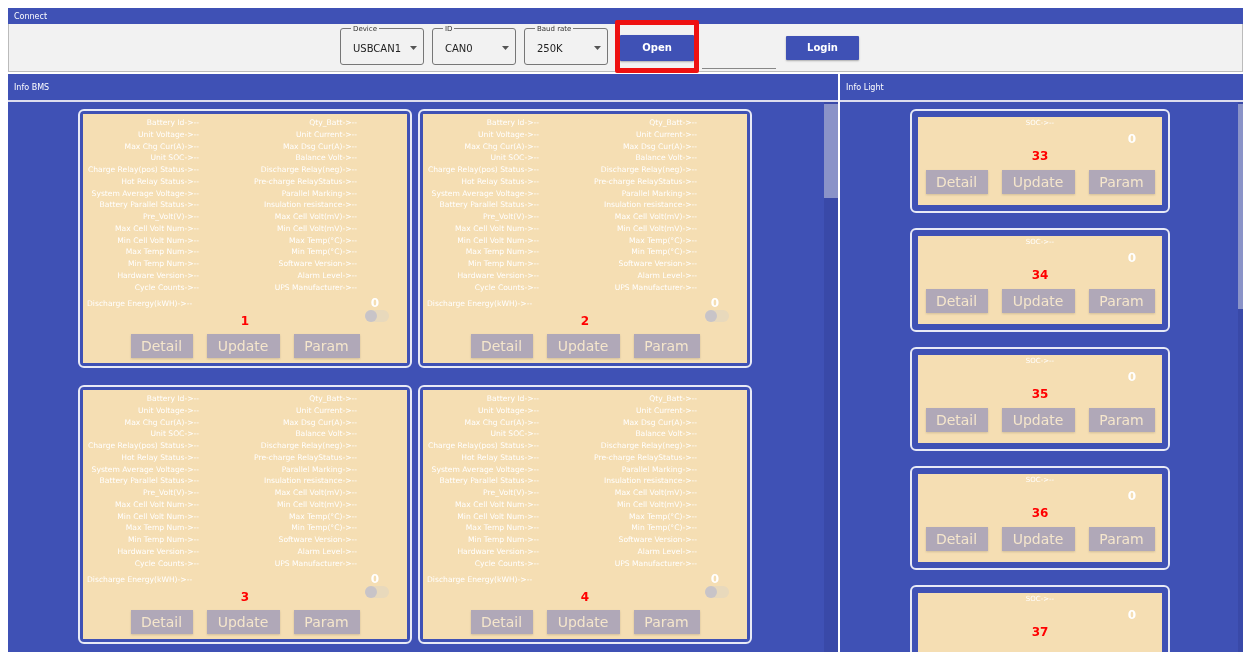 This screenshot has width=1243, height=660. What do you see at coordinates (865, 87) in the screenshot?
I see `panel-title: Info Light` at bounding box center [865, 87].